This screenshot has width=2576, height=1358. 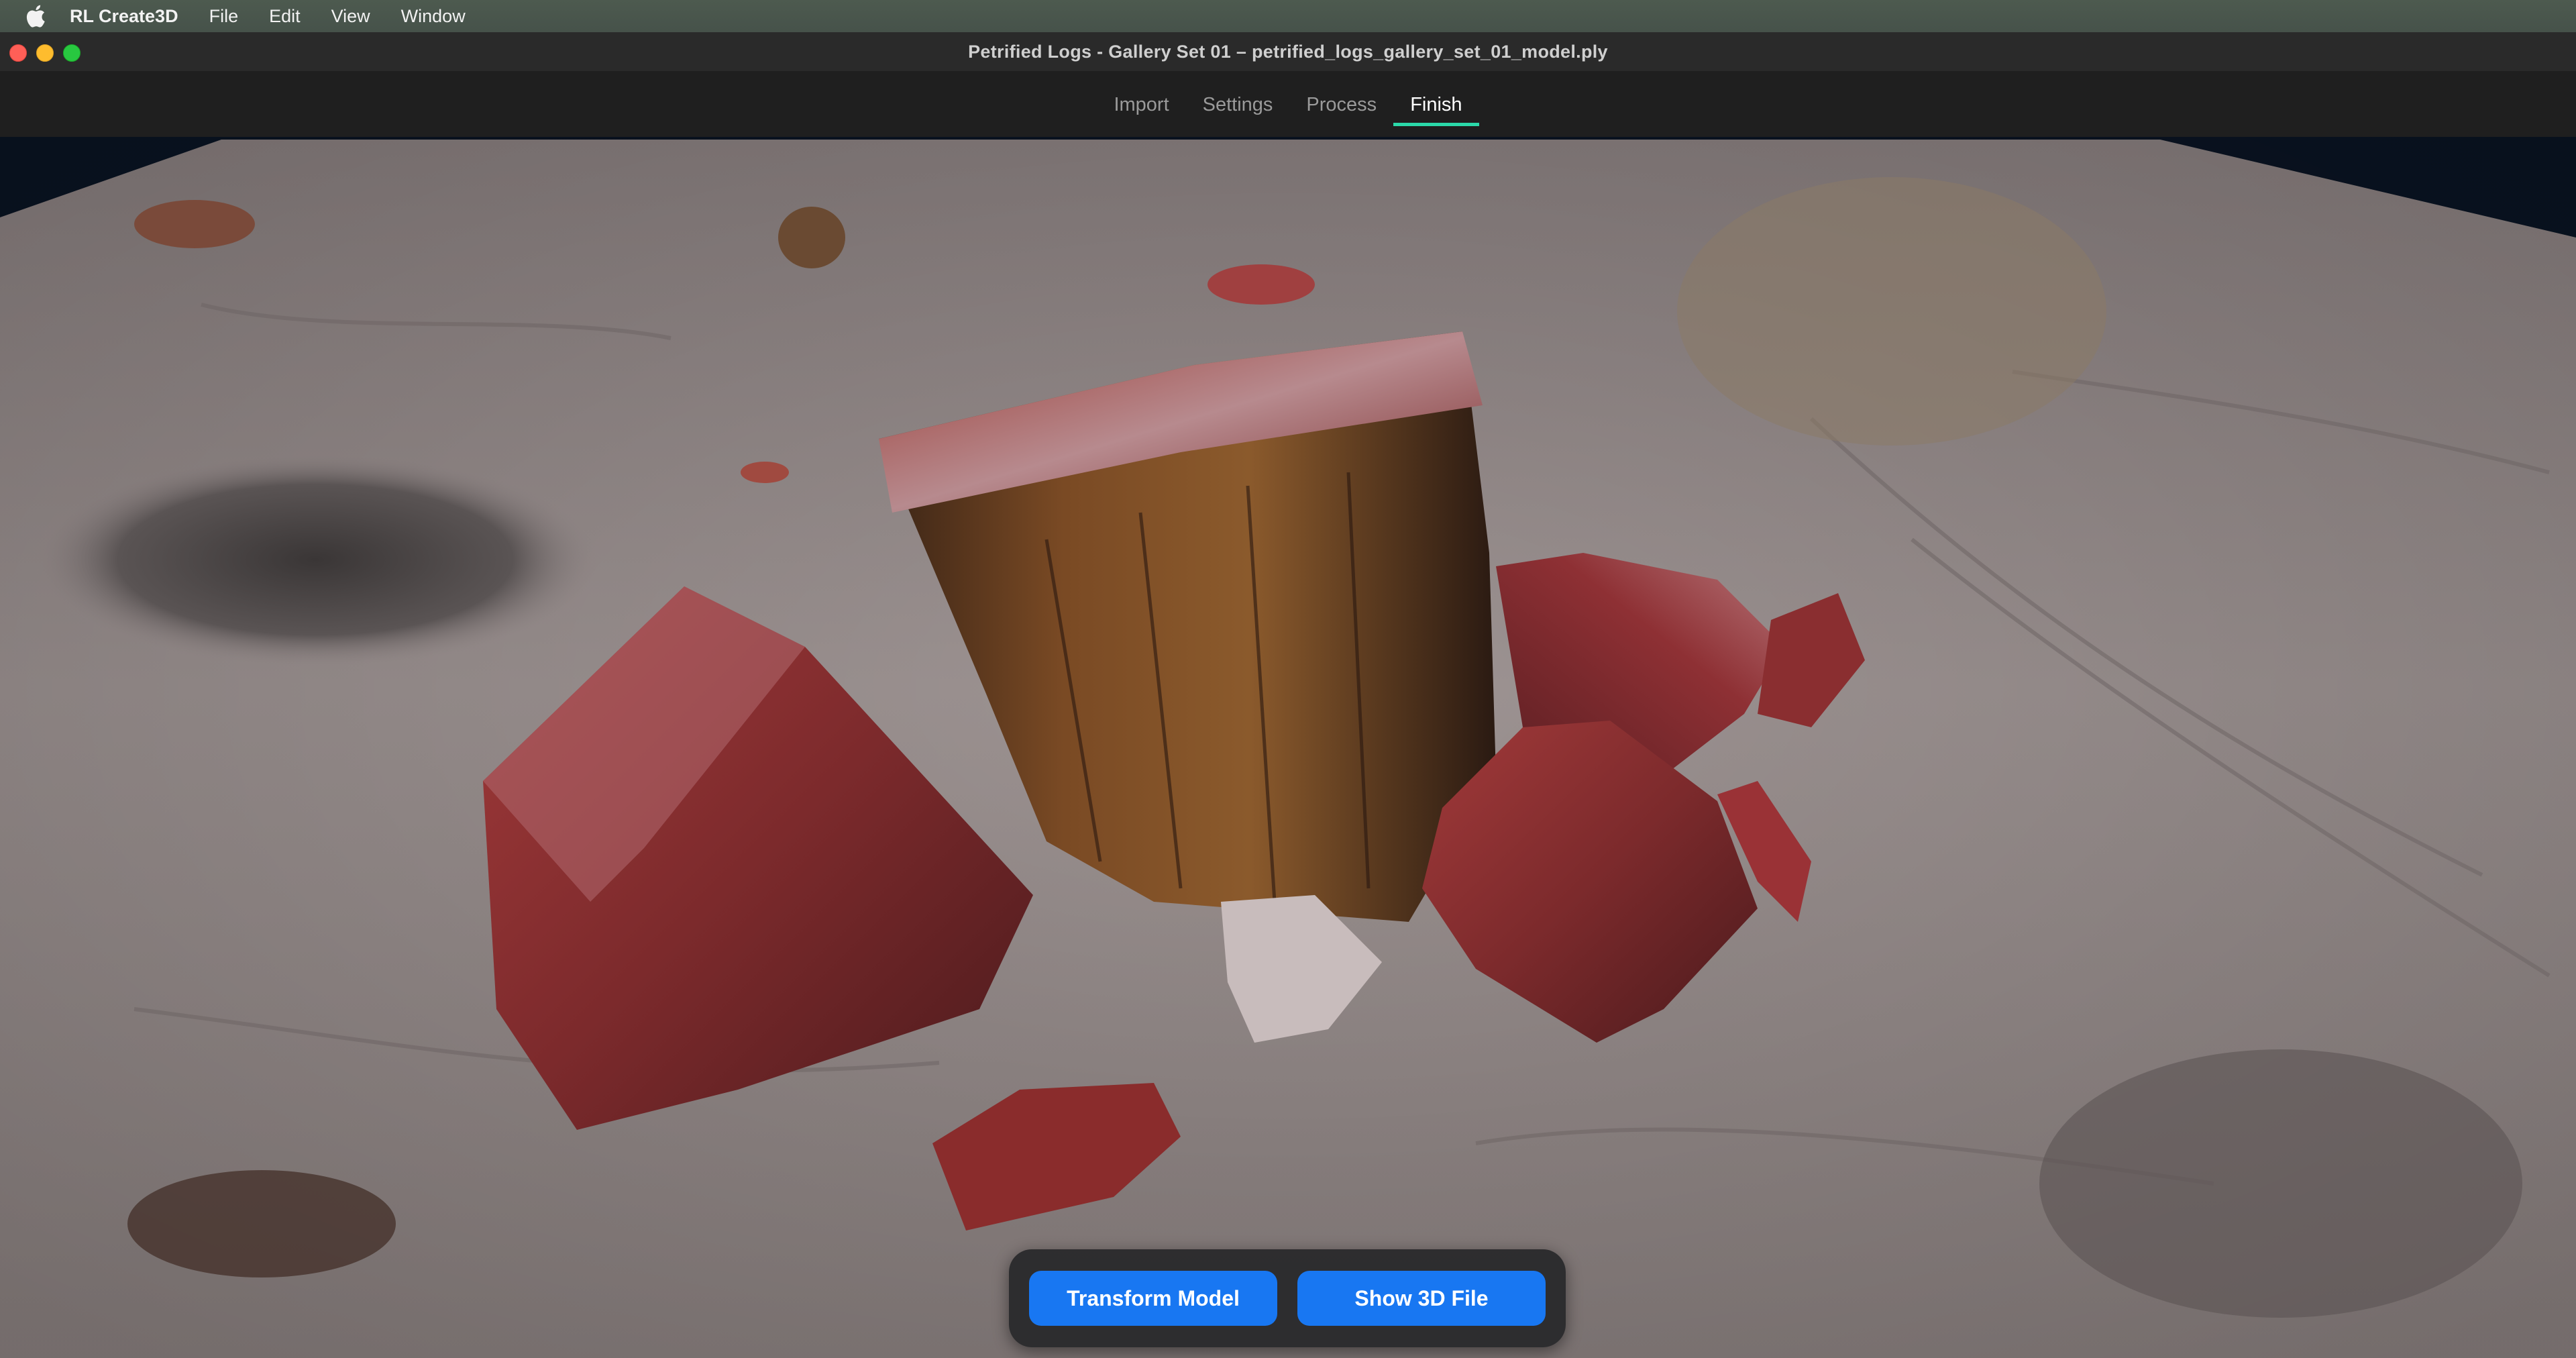 What do you see at coordinates (71, 53) in the screenshot?
I see `zoom-window-button` at bounding box center [71, 53].